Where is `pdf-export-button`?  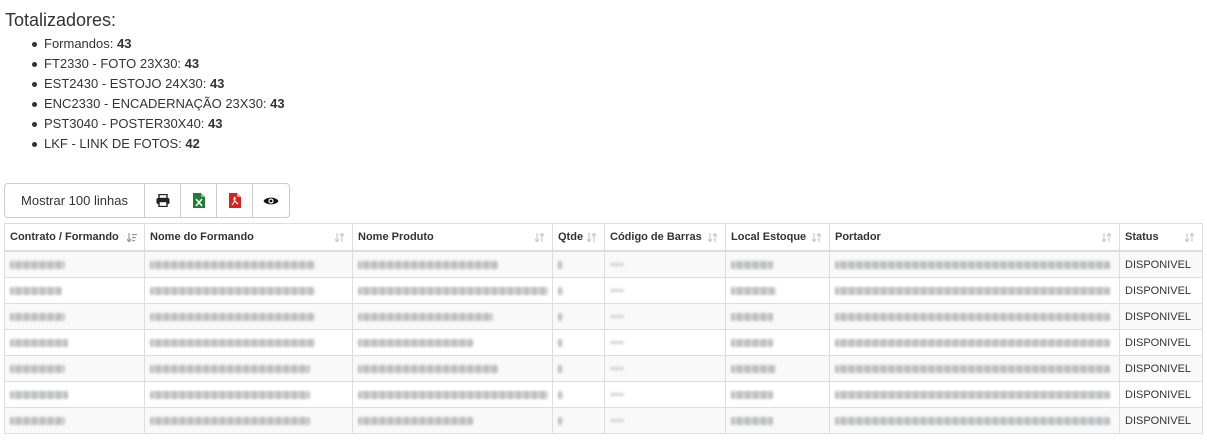 pdf-export-button is located at coordinates (235, 200).